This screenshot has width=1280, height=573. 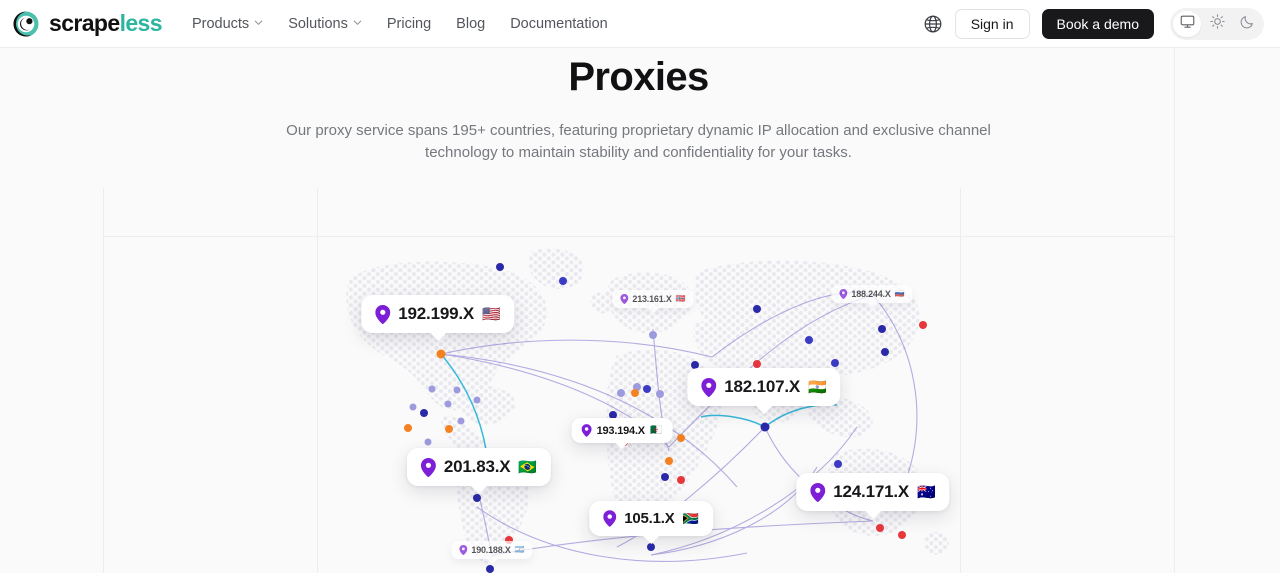 I want to click on nav-label: Documentation, so click(x=559, y=23).